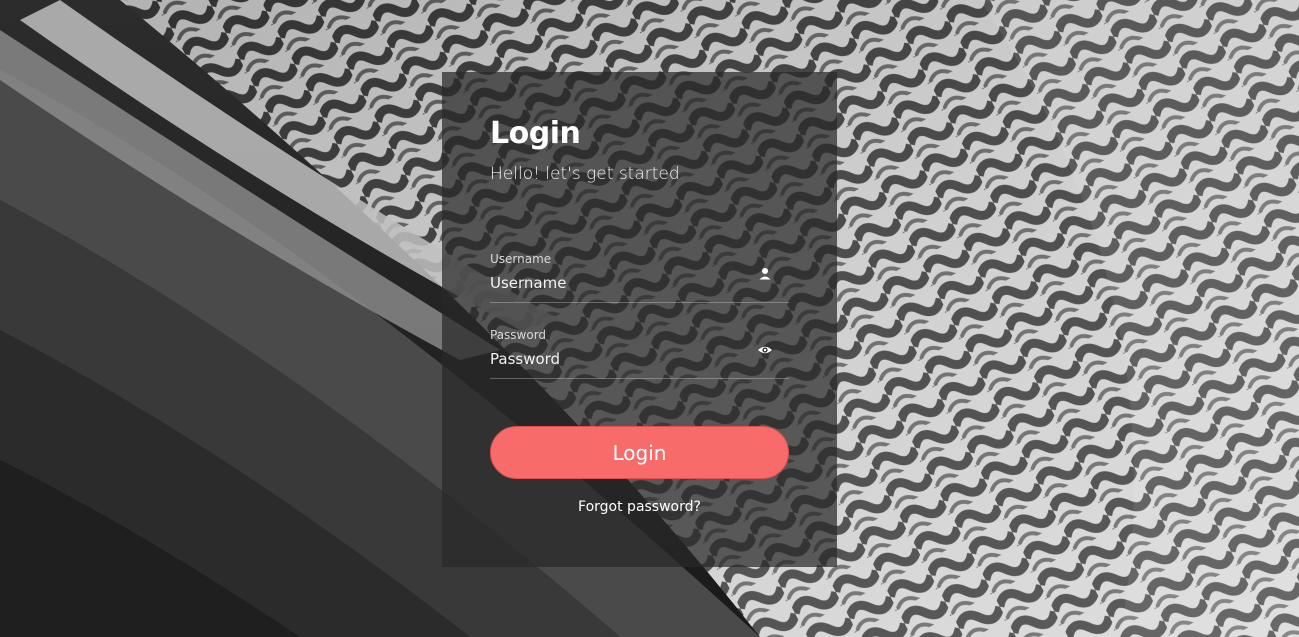  What do you see at coordinates (535, 133) in the screenshot?
I see `login-title: Login` at bounding box center [535, 133].